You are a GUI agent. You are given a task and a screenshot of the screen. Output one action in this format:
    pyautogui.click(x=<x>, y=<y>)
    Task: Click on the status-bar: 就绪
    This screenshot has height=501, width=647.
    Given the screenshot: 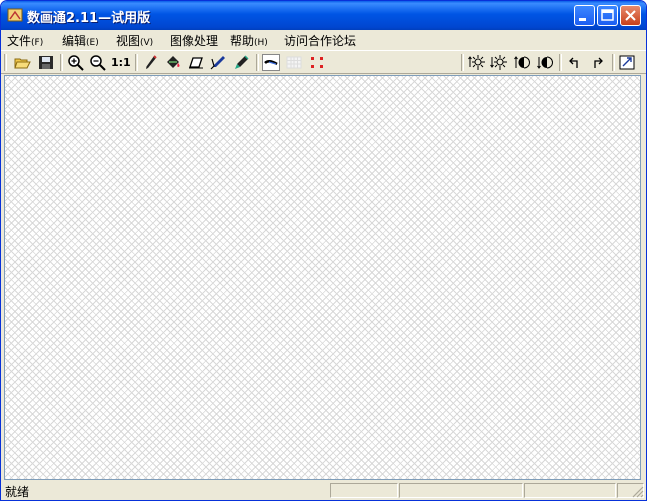 What is the action you would take?
    pyautogui.click(x=323, y=491)
    